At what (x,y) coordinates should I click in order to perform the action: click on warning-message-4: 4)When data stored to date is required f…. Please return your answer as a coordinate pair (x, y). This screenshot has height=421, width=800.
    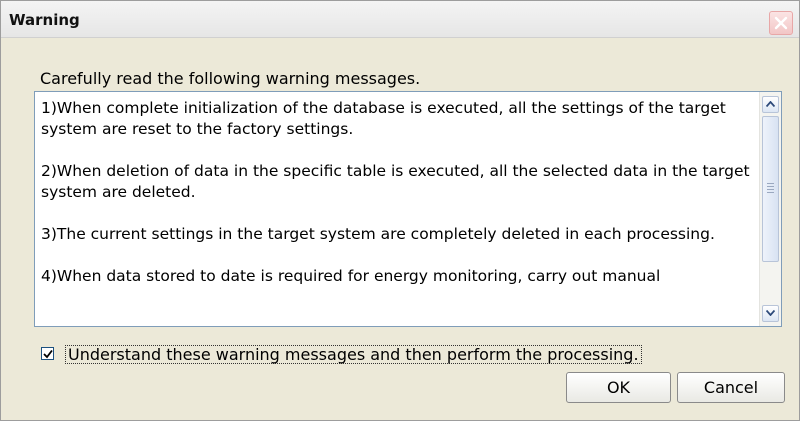
    Looking at the image, I should click on (351, 276).